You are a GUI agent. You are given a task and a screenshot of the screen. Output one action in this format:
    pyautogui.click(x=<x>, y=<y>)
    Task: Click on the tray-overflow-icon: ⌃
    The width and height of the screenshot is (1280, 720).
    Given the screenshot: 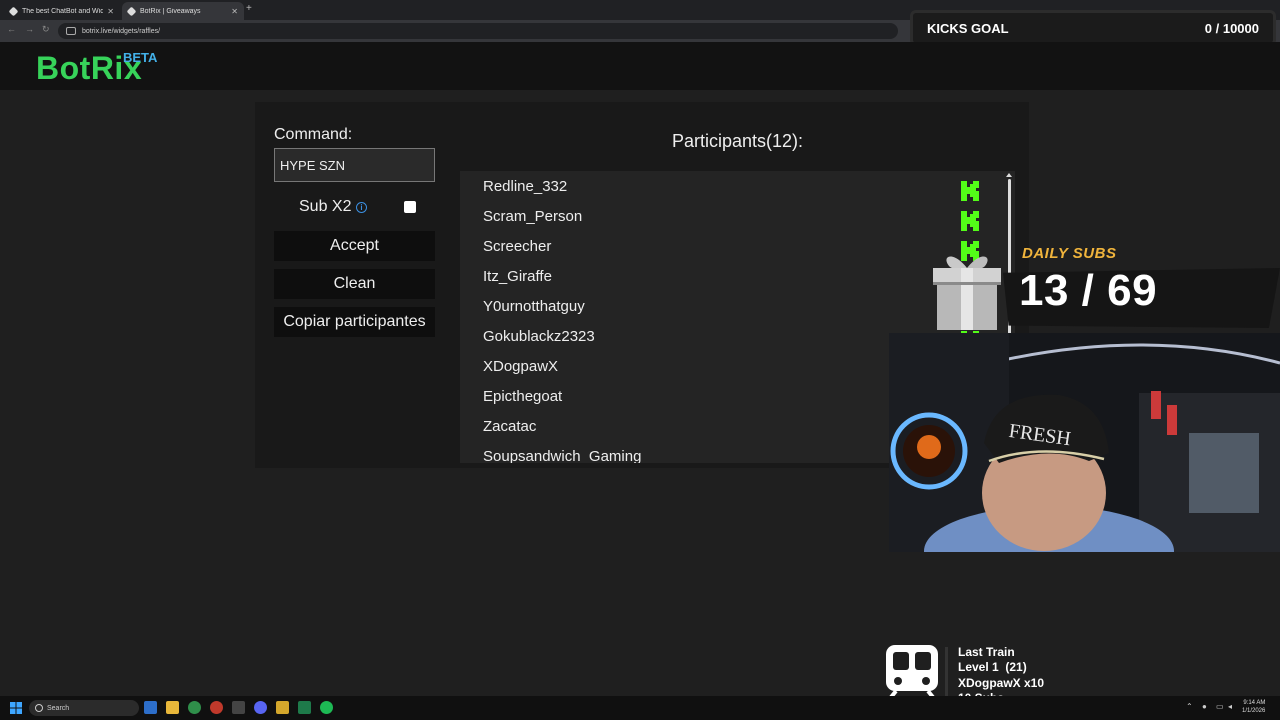 What is the action you would take?
    pyautogui.click(x=1189, y=706)
    